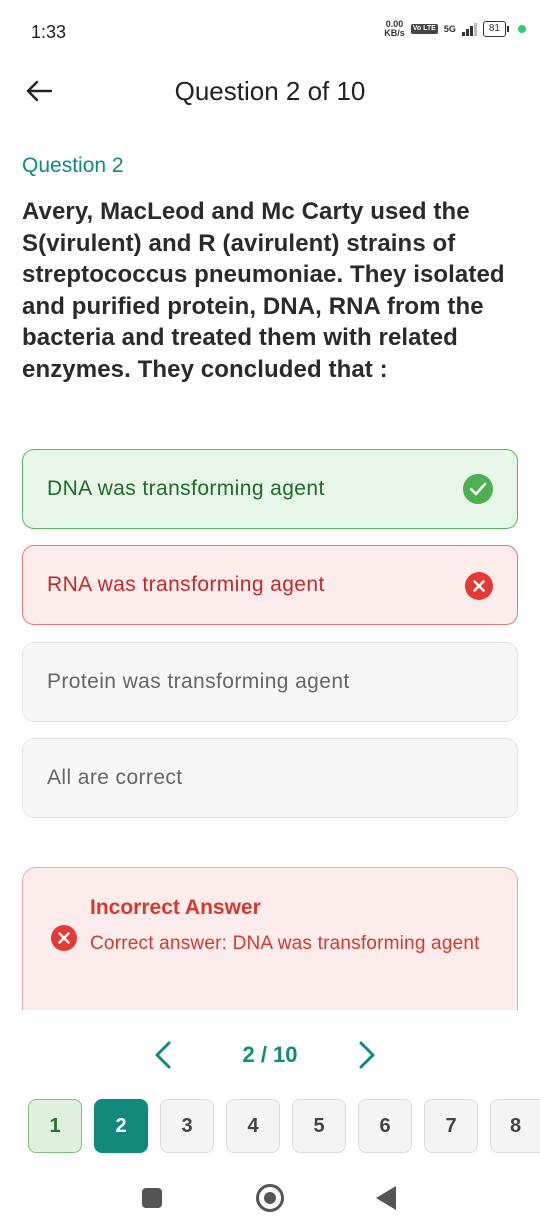  I want to click on feedback-title: Incorrect Answer, so click(175, 907).